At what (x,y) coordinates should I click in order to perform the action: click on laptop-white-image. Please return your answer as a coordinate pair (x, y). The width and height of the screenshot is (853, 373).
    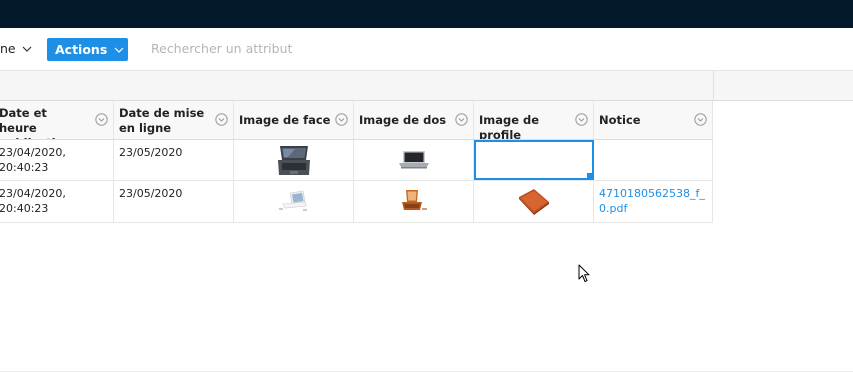
    Looking at the image, I should click on (292, 200).